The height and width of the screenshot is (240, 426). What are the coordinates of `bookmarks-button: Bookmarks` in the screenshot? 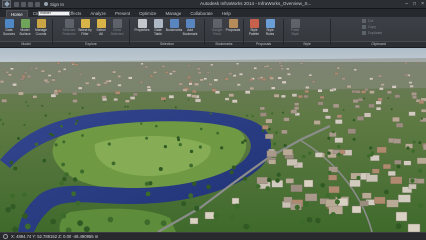 It's located at (174, 29).